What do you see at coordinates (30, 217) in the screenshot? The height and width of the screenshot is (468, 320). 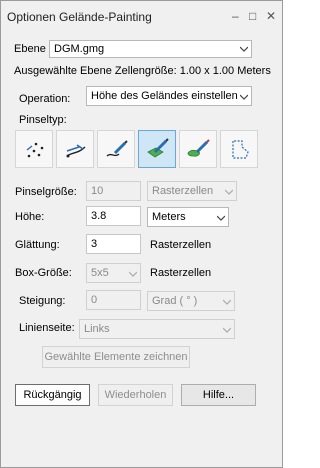 I see `height-label: Höhe:` at bounding box center [30, 217].